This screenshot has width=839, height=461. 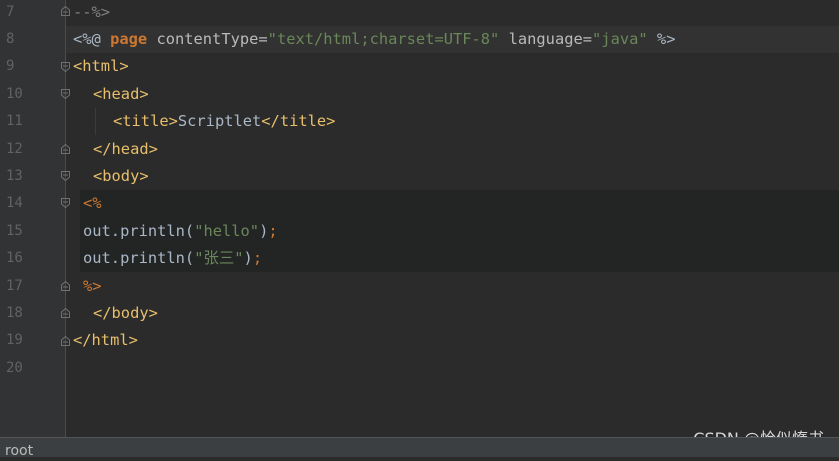 I want to click on code-line: out.println("张三");, so click(x=172, y=258).